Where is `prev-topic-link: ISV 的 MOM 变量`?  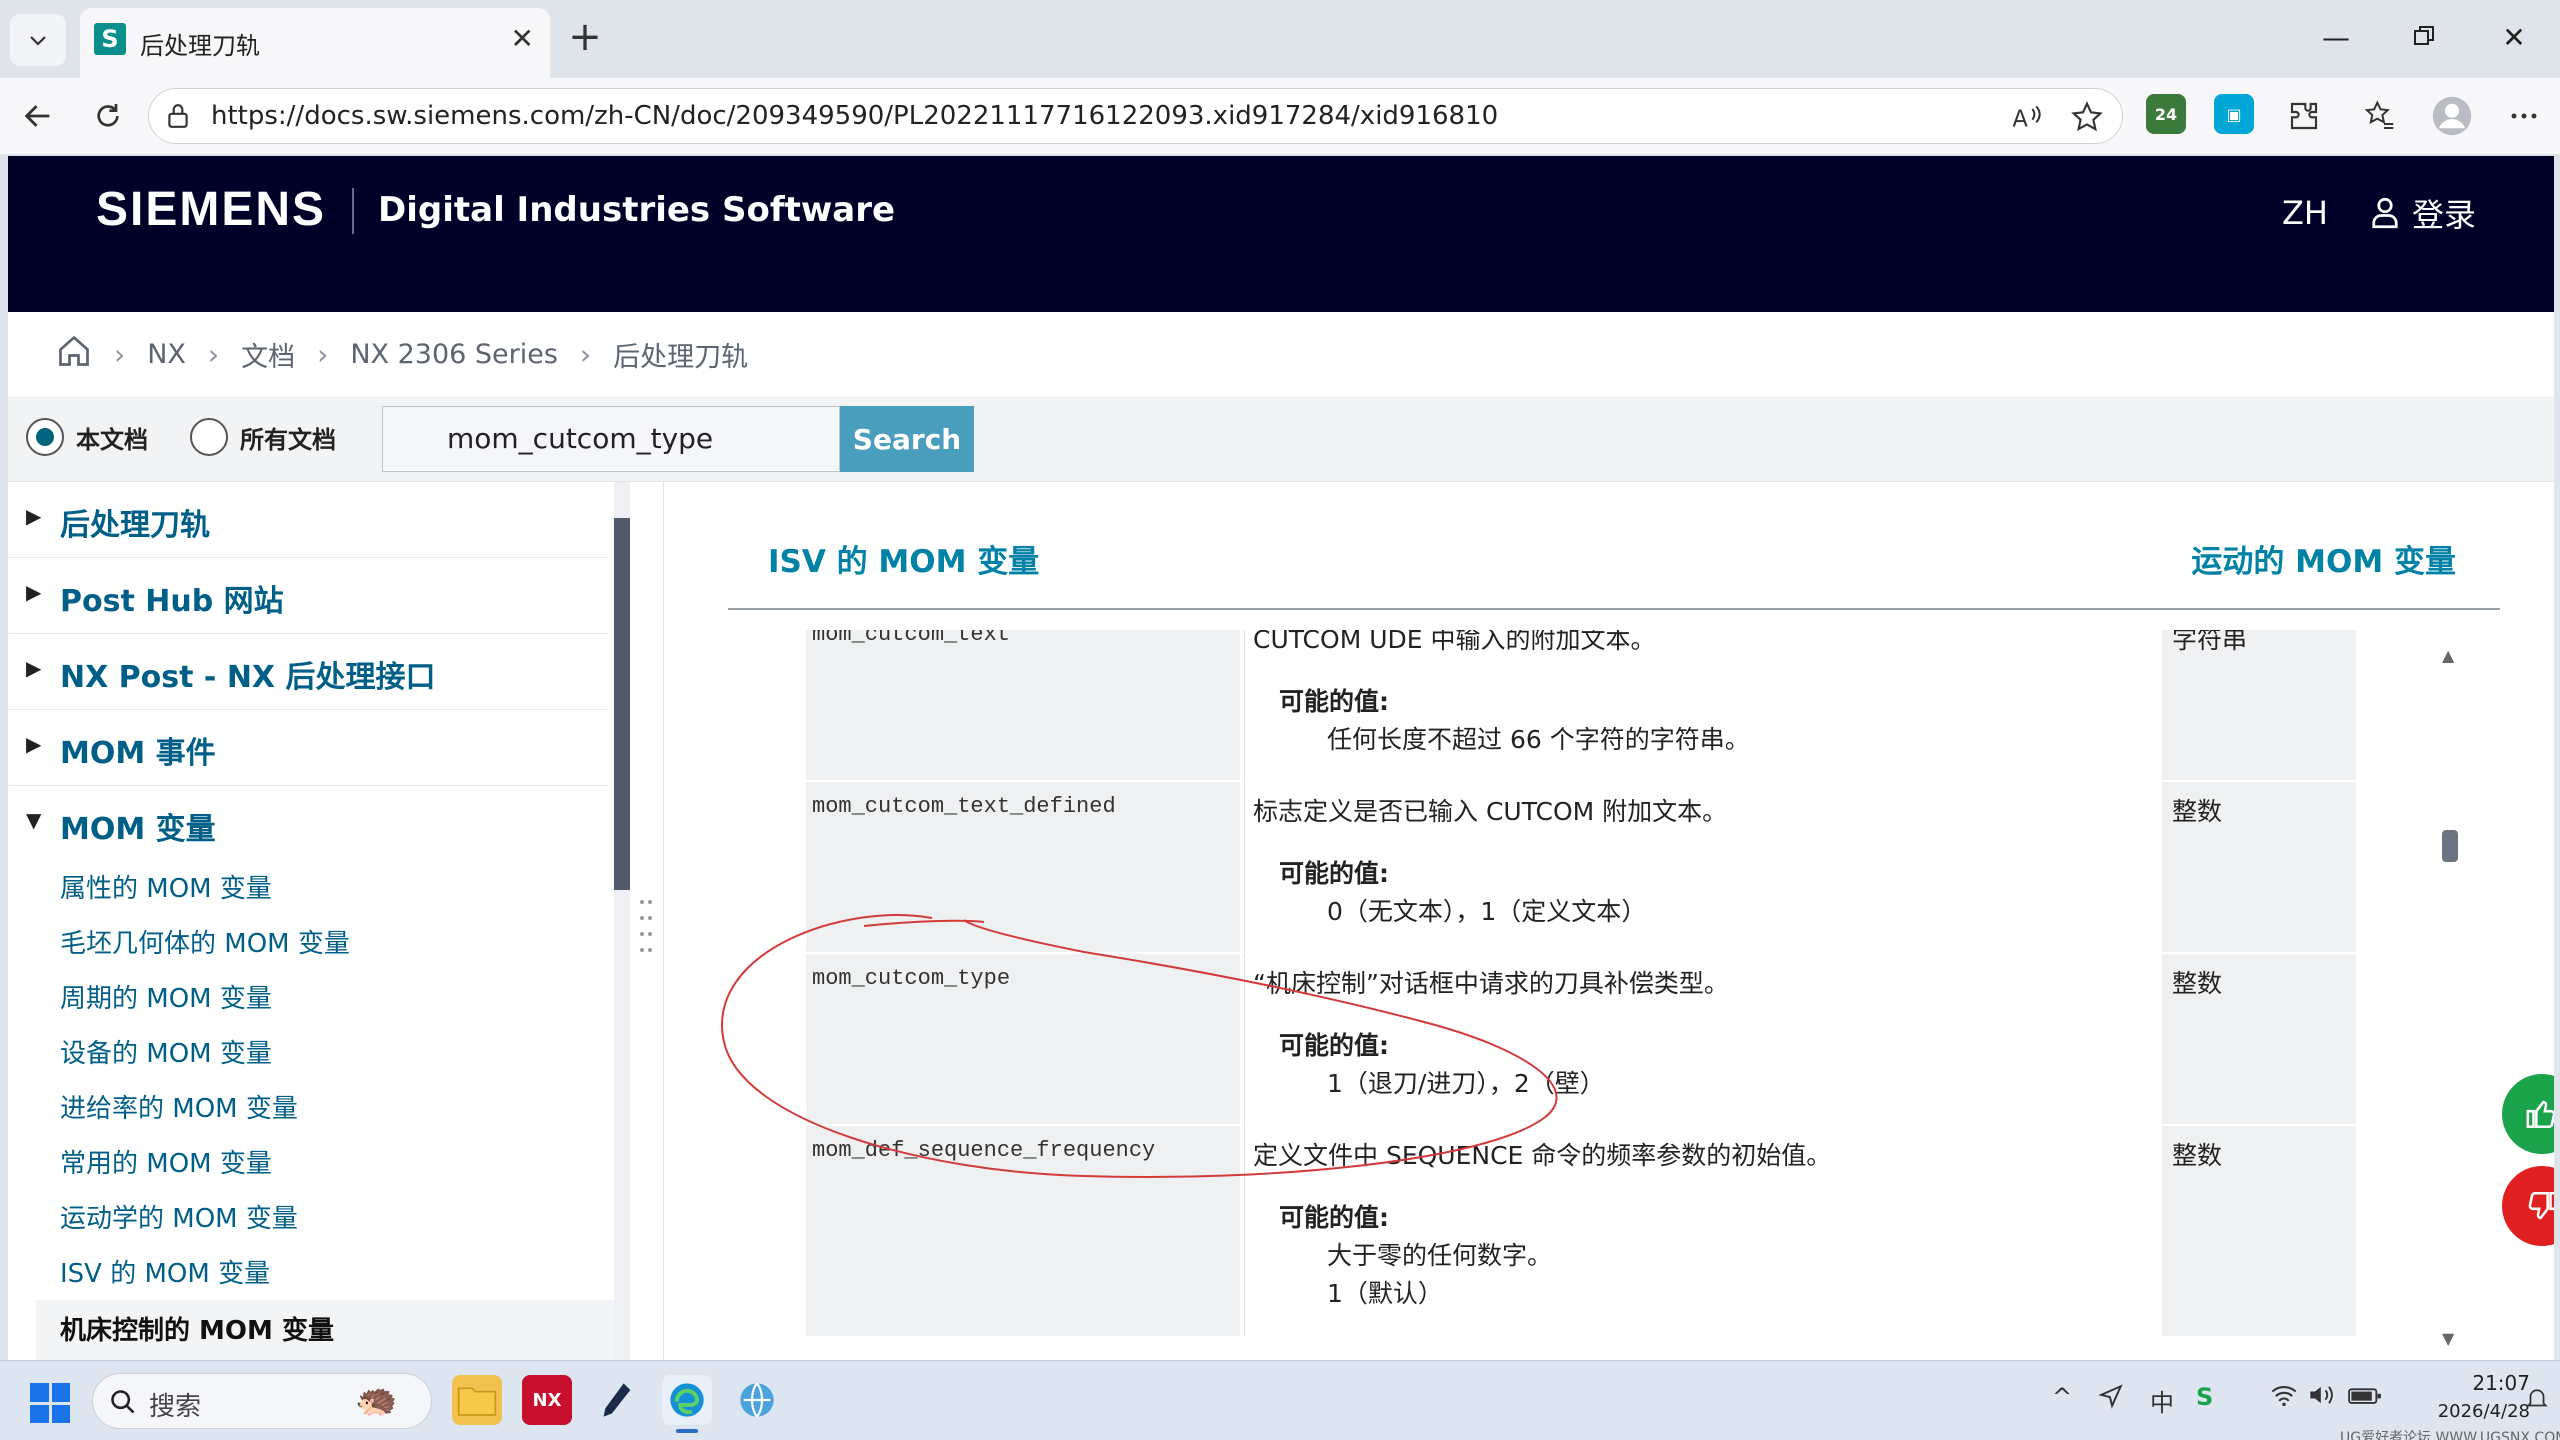 prev-topic-link: ISV 的 MOM 变量 is located at coordinates (903, 558).